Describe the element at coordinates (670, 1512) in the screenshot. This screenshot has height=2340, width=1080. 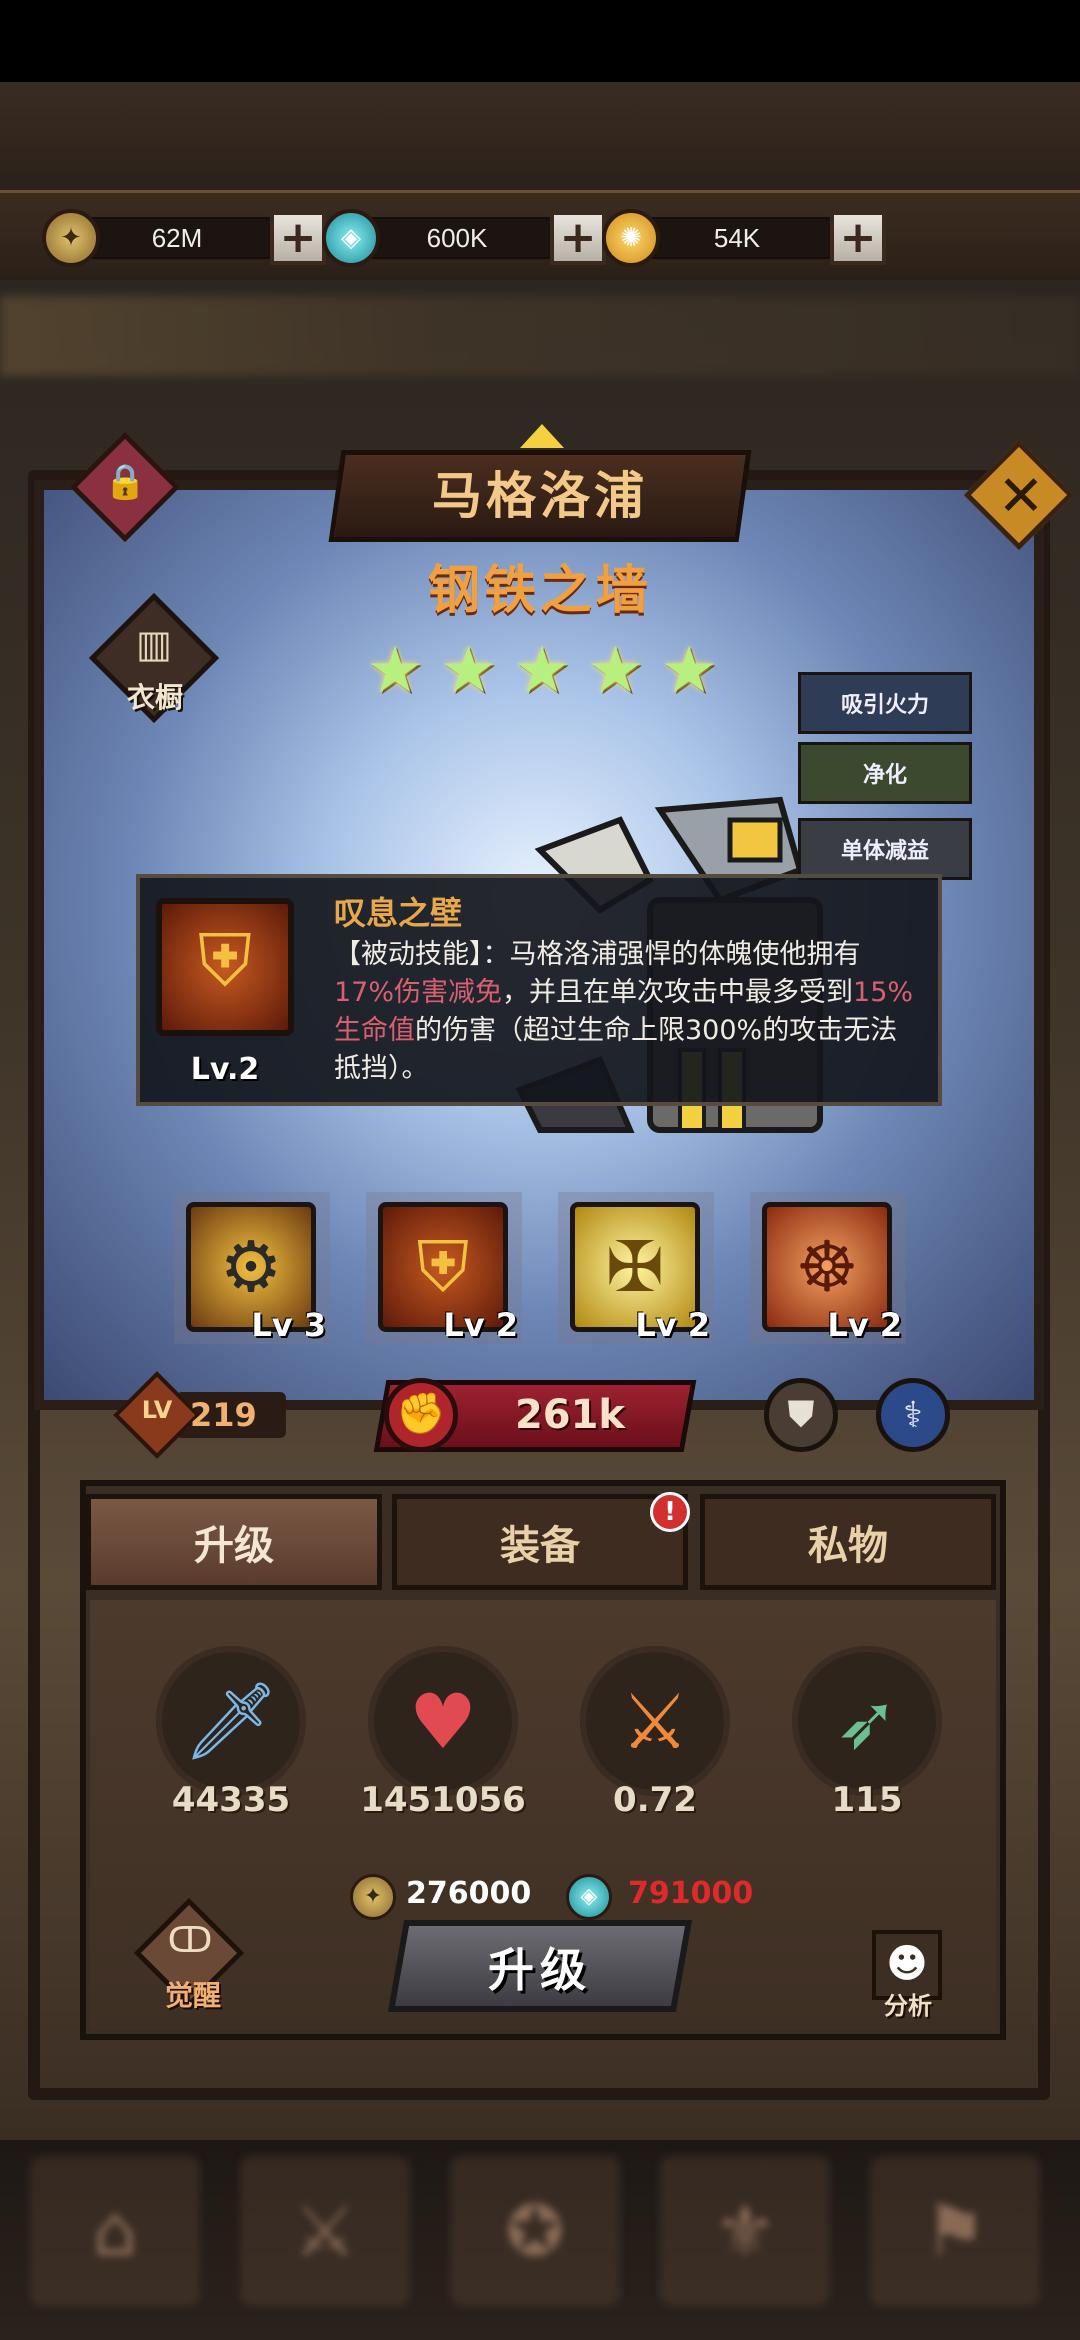
I see `equipment-alert-badge: !` at that location.